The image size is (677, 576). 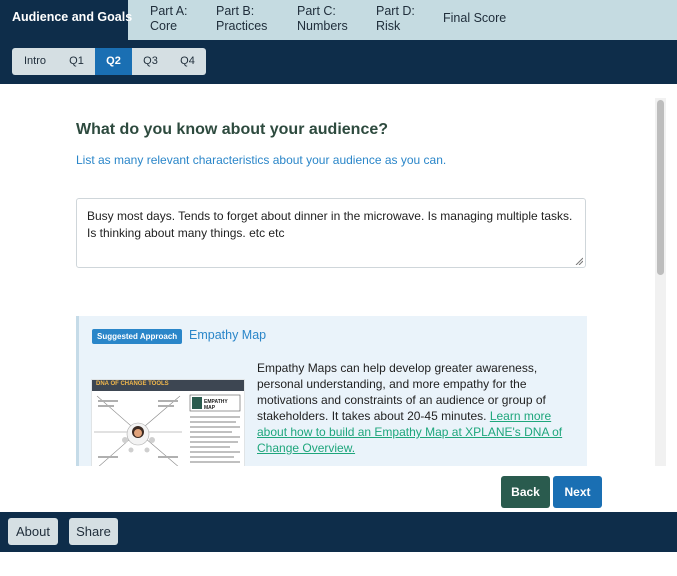 What do you see at coordinates (33, 531) in the screenshot?
I see `about-button: About` at bounding box center [33, 531].